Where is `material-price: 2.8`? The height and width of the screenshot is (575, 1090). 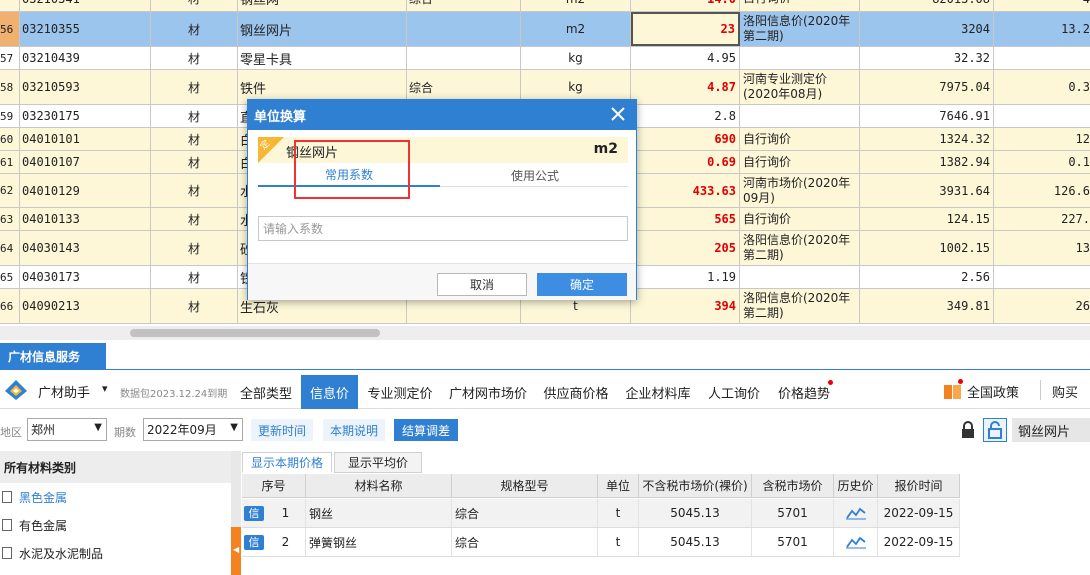
material-price: 2.8 is located at coordinates (685, 116).